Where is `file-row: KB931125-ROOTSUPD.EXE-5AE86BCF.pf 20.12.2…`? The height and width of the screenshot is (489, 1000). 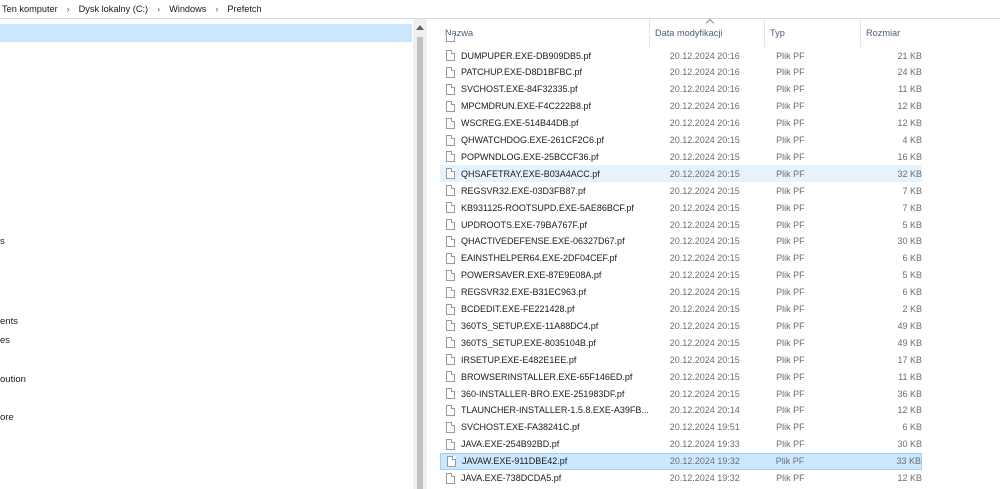 file-row: KB931125-ROOTSUPD.EXE-5AE86BCF.pf 20.12.2… is located at coordinates (681, 207).